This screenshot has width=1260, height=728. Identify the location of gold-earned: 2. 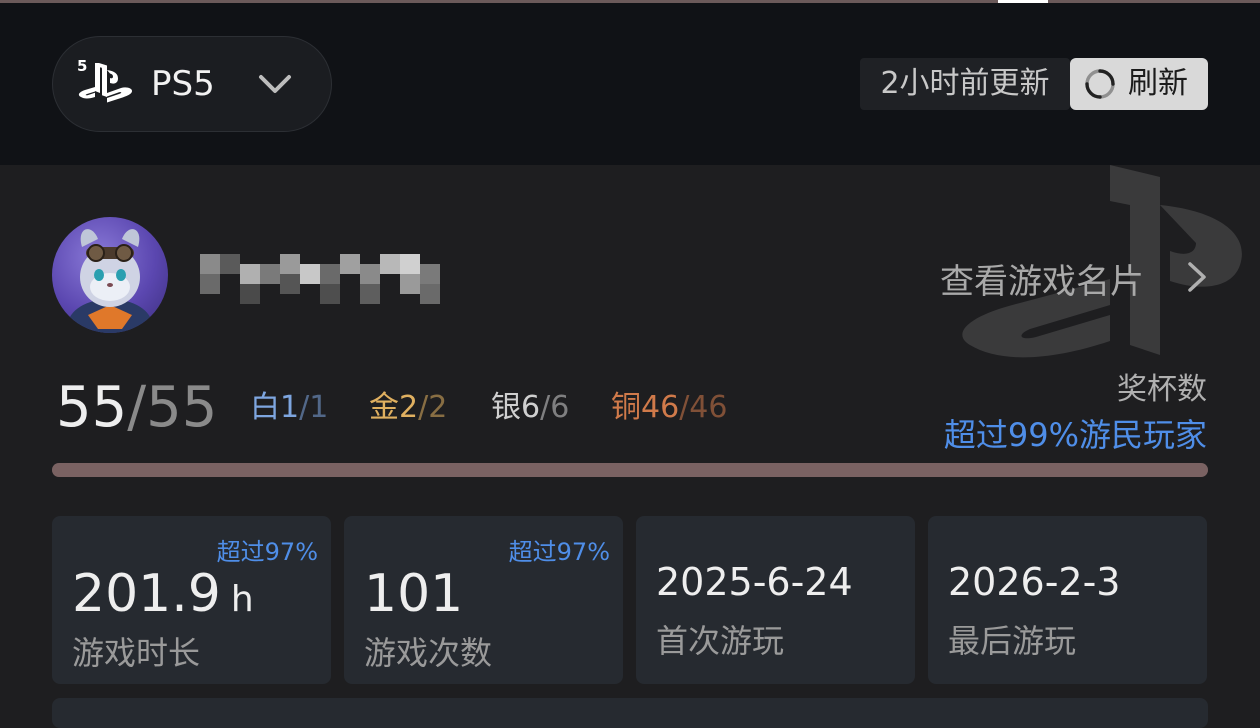
(409, 407).